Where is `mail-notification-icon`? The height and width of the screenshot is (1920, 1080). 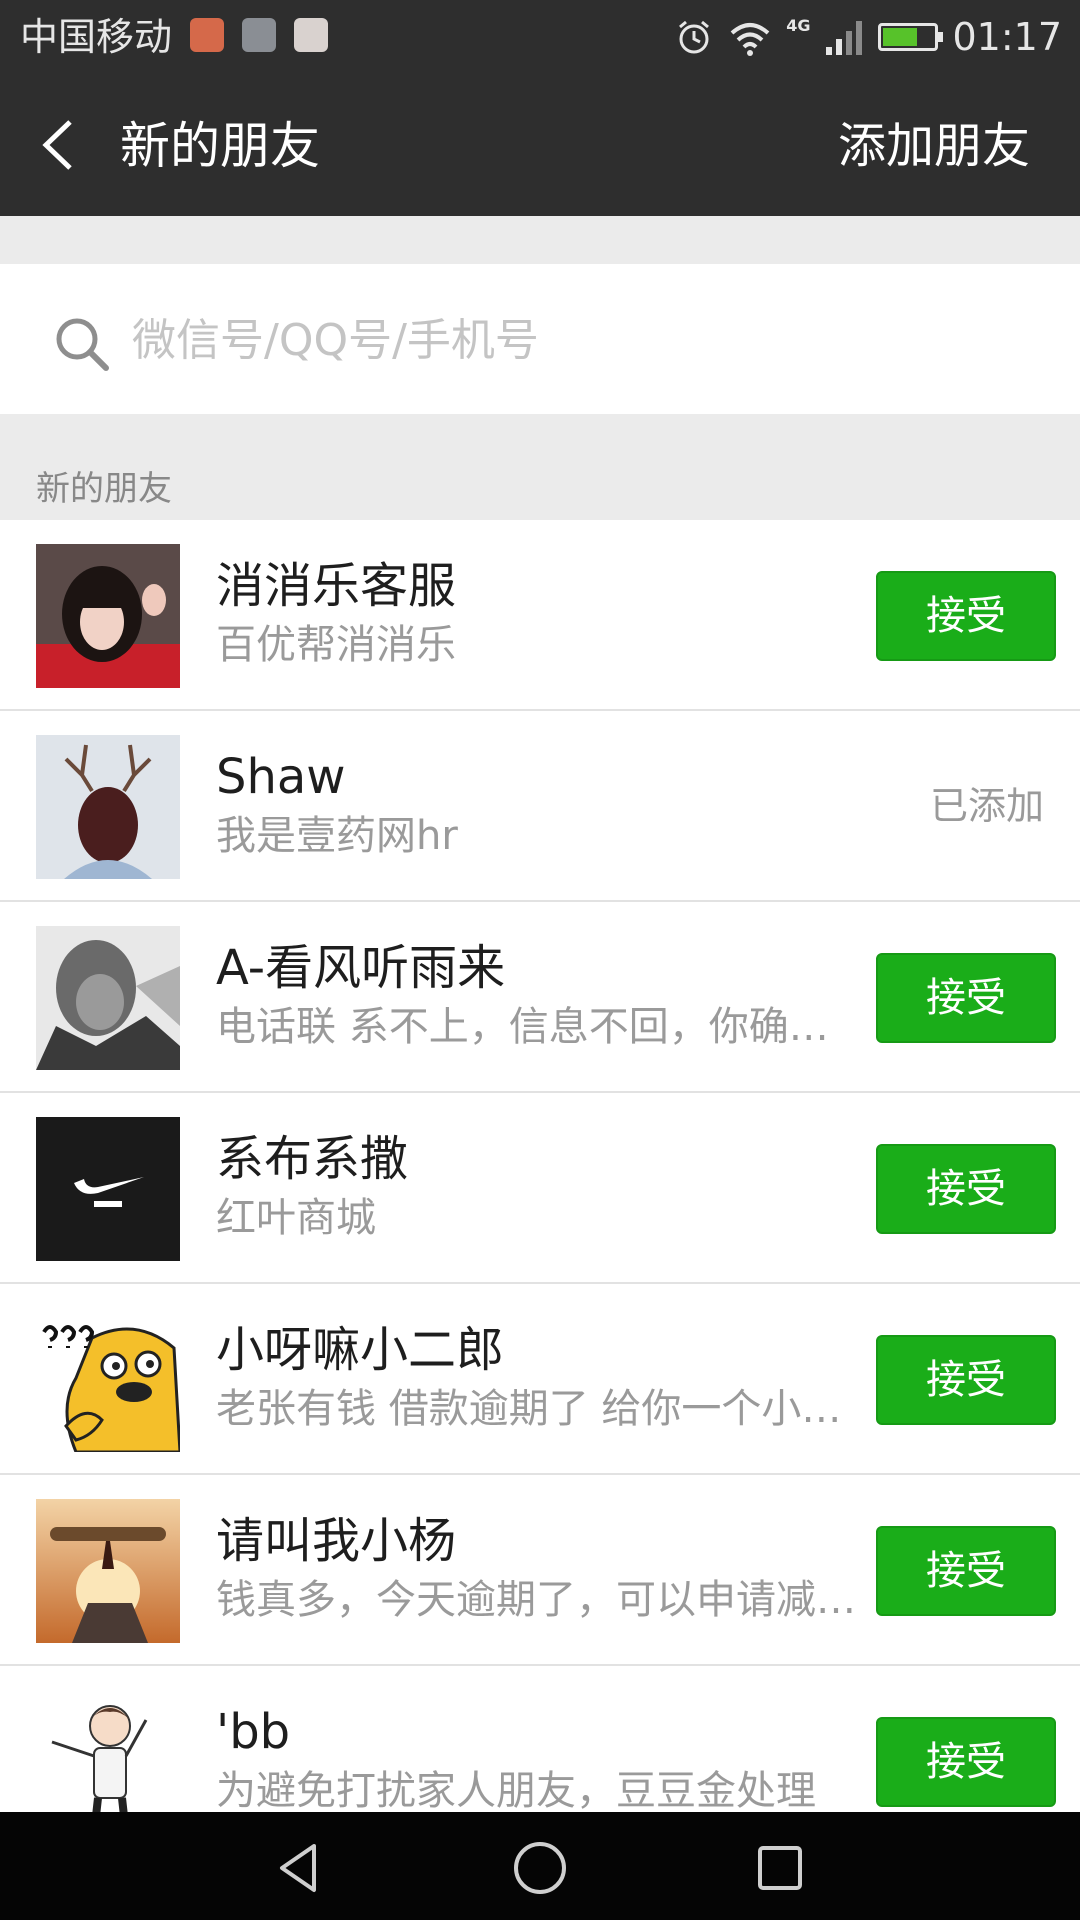
mail-notification-icon is located at coordinates (207, 35).